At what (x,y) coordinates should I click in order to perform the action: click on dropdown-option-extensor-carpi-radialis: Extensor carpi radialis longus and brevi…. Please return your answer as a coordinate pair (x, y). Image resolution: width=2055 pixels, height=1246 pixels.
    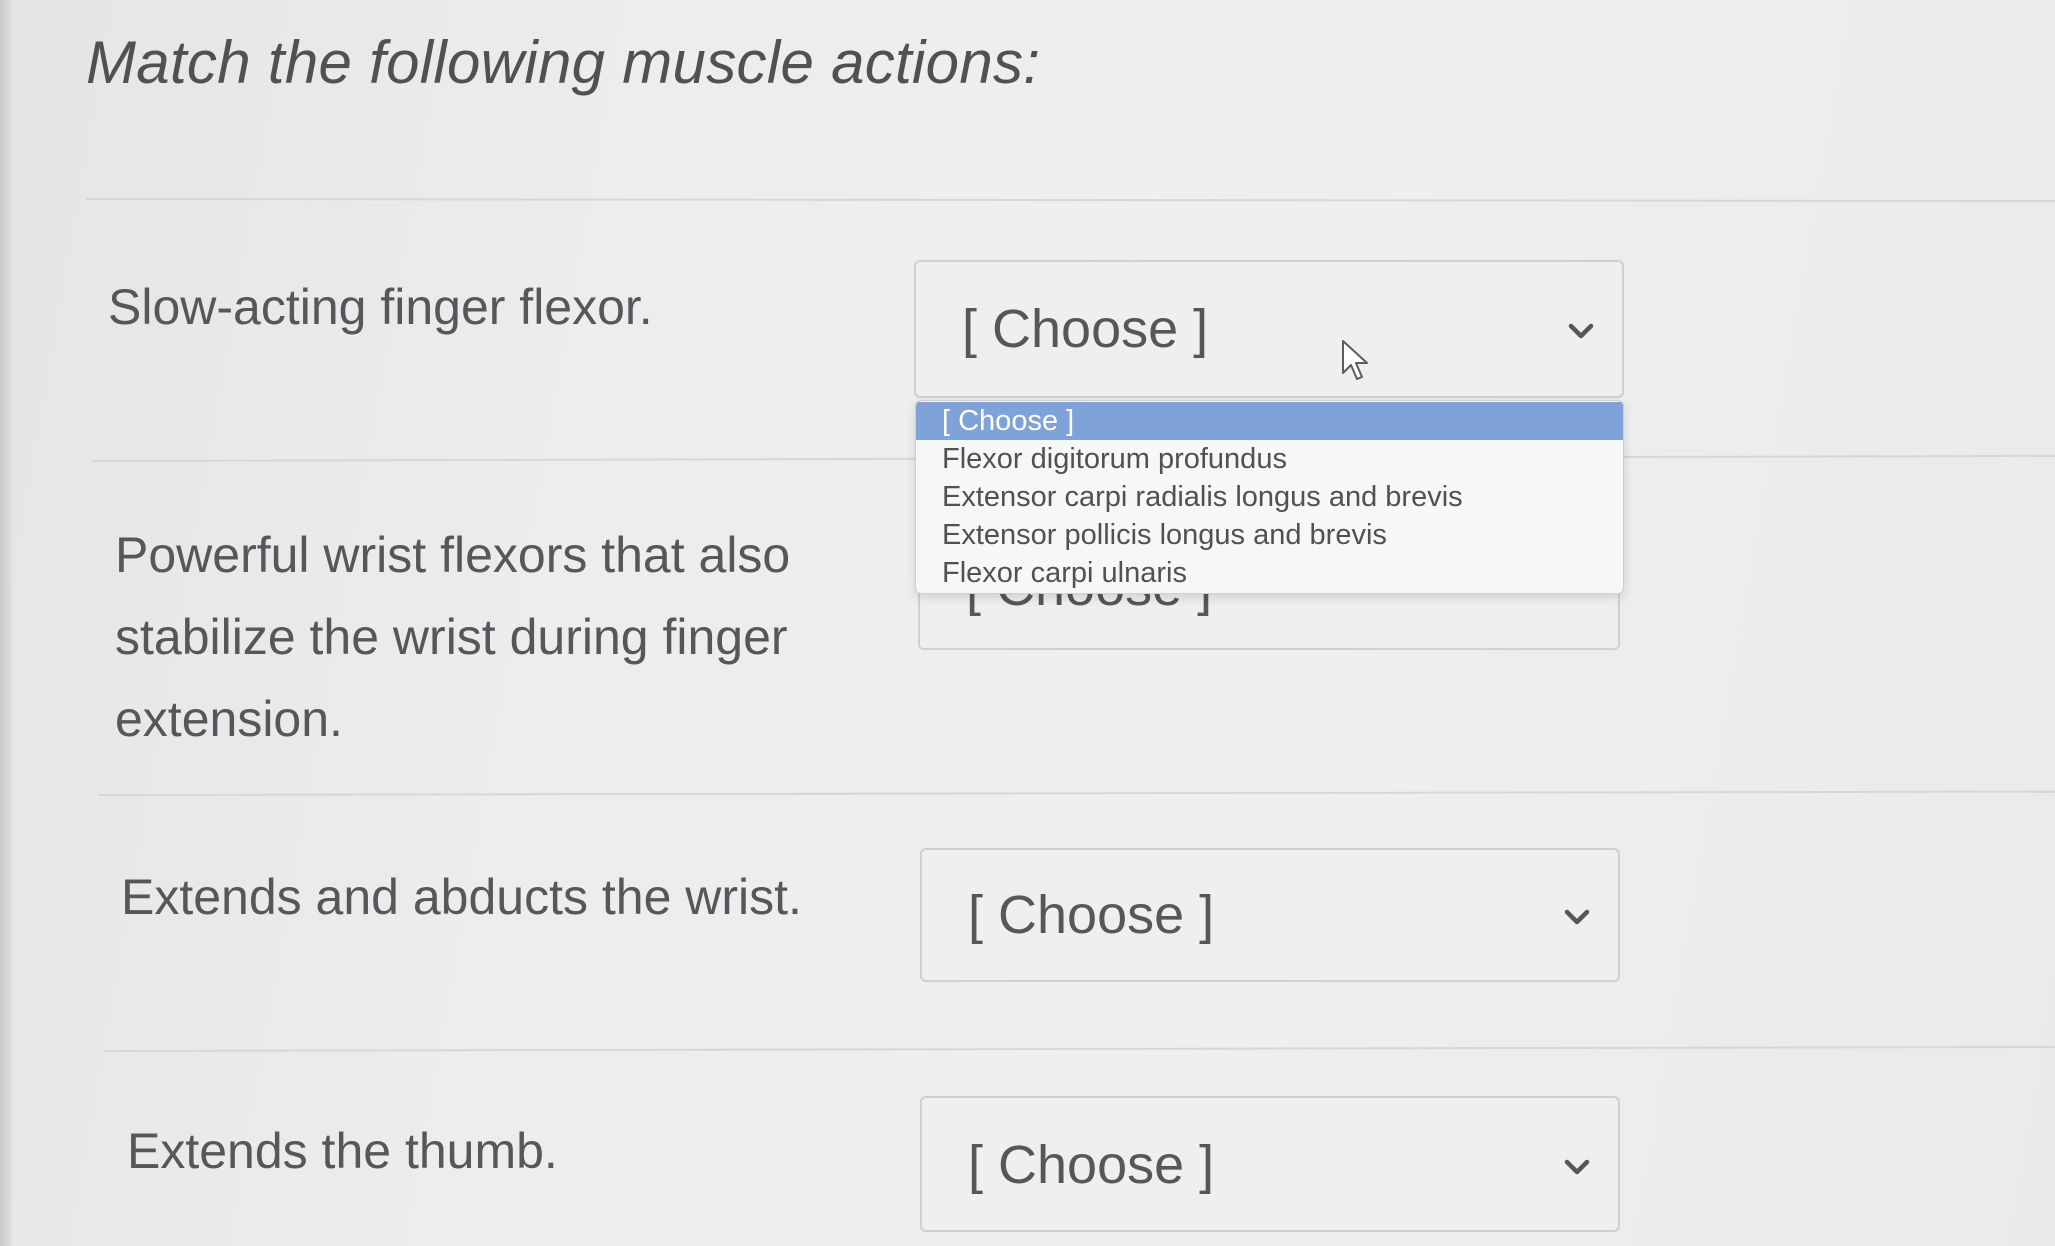
    Looking at the image, I should click on (1269, 497).